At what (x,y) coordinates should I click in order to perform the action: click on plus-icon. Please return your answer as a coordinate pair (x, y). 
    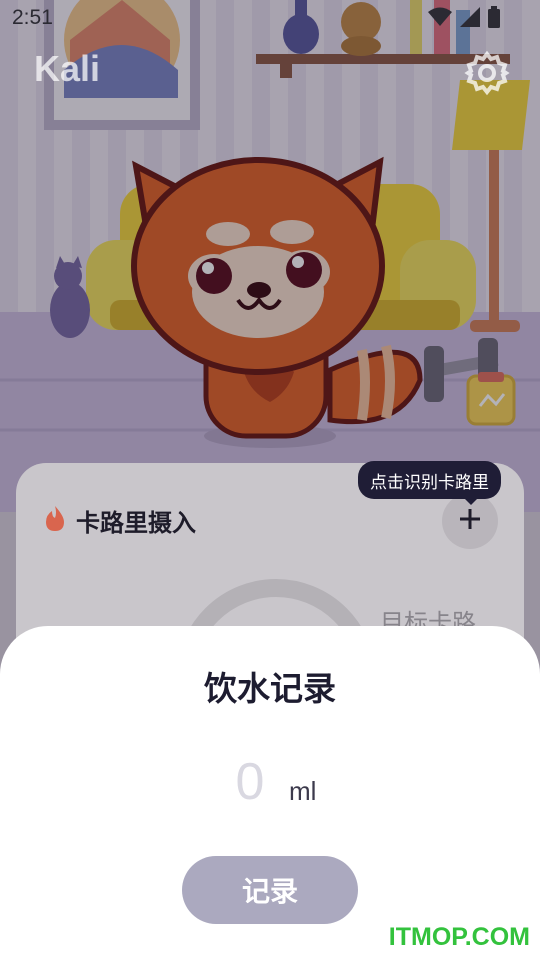
    Looking at the image, I should click on (470, 521).